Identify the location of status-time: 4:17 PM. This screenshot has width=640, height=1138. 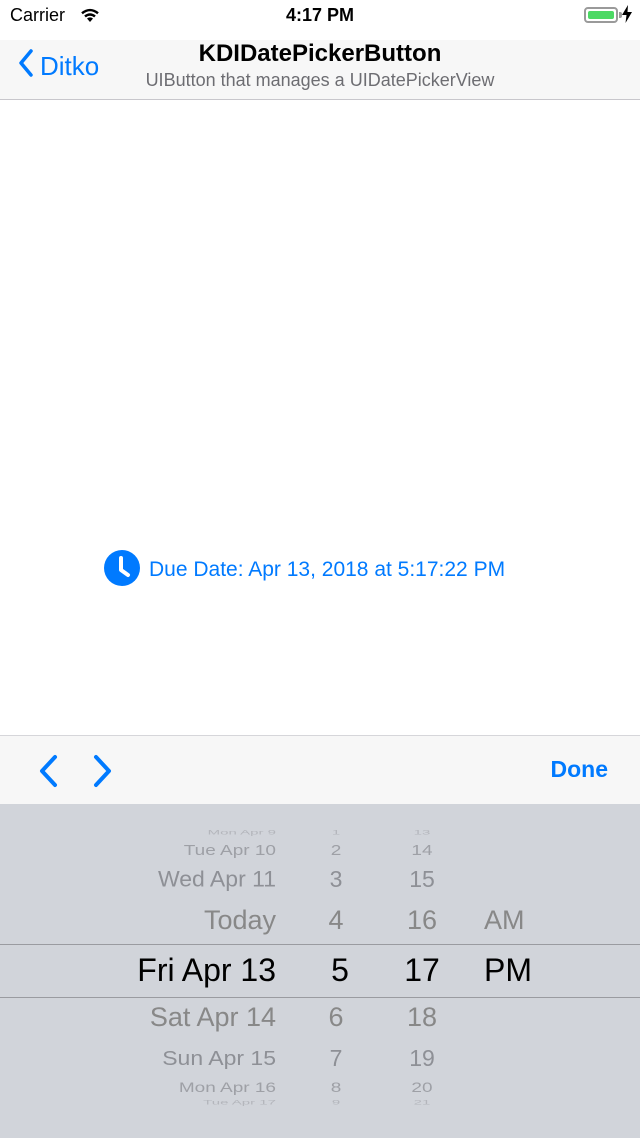
(320, 15).